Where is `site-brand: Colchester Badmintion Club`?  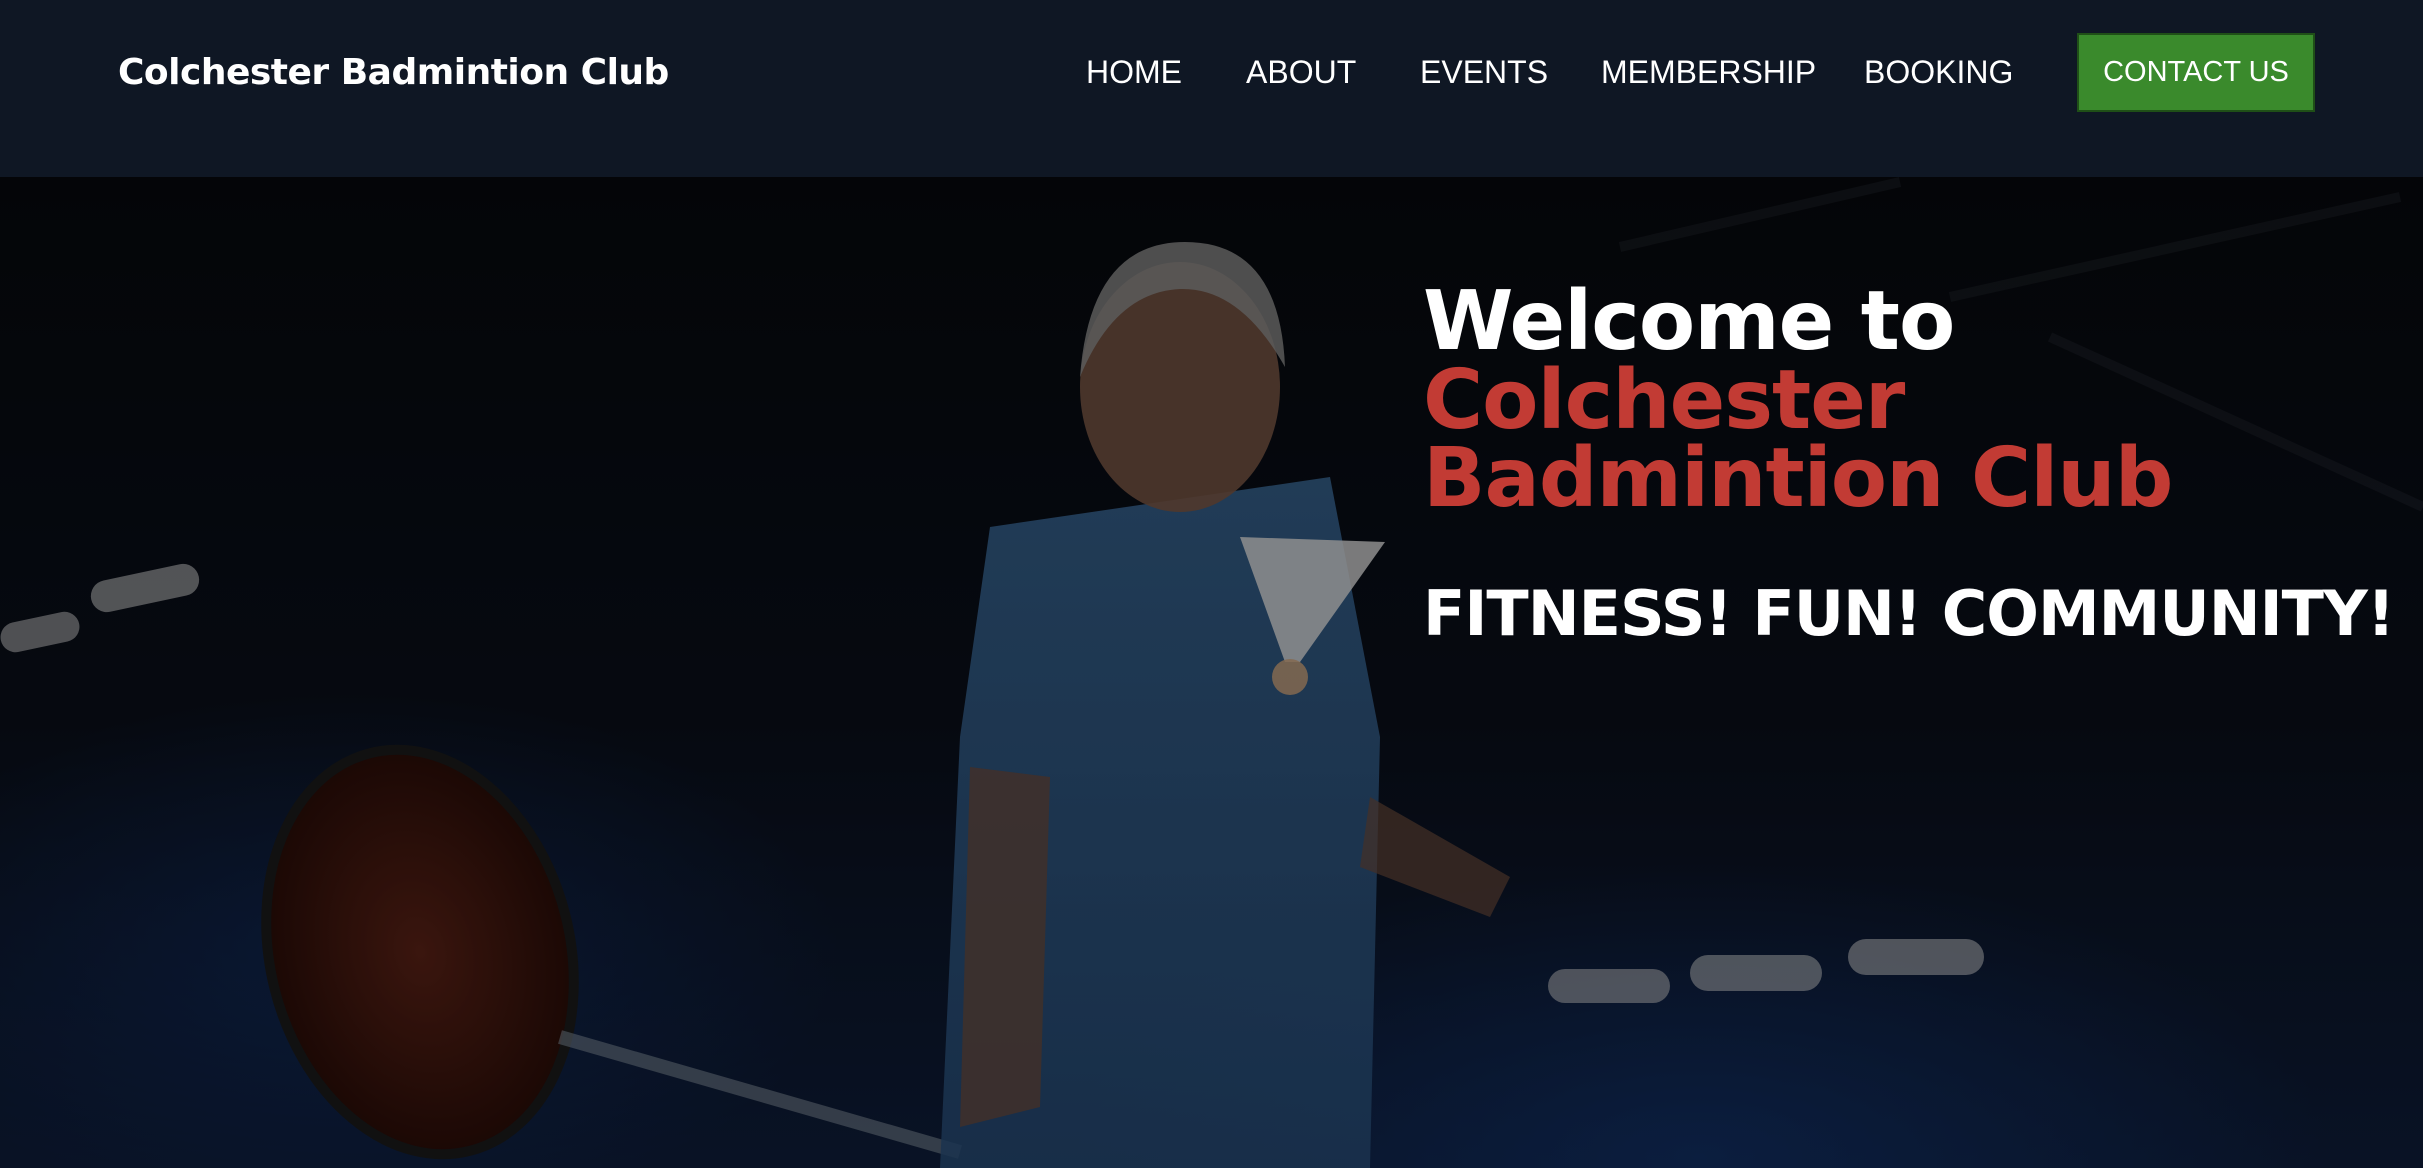 site-brand: Colchester Badmintion Club is located at coordinates (393, 73).